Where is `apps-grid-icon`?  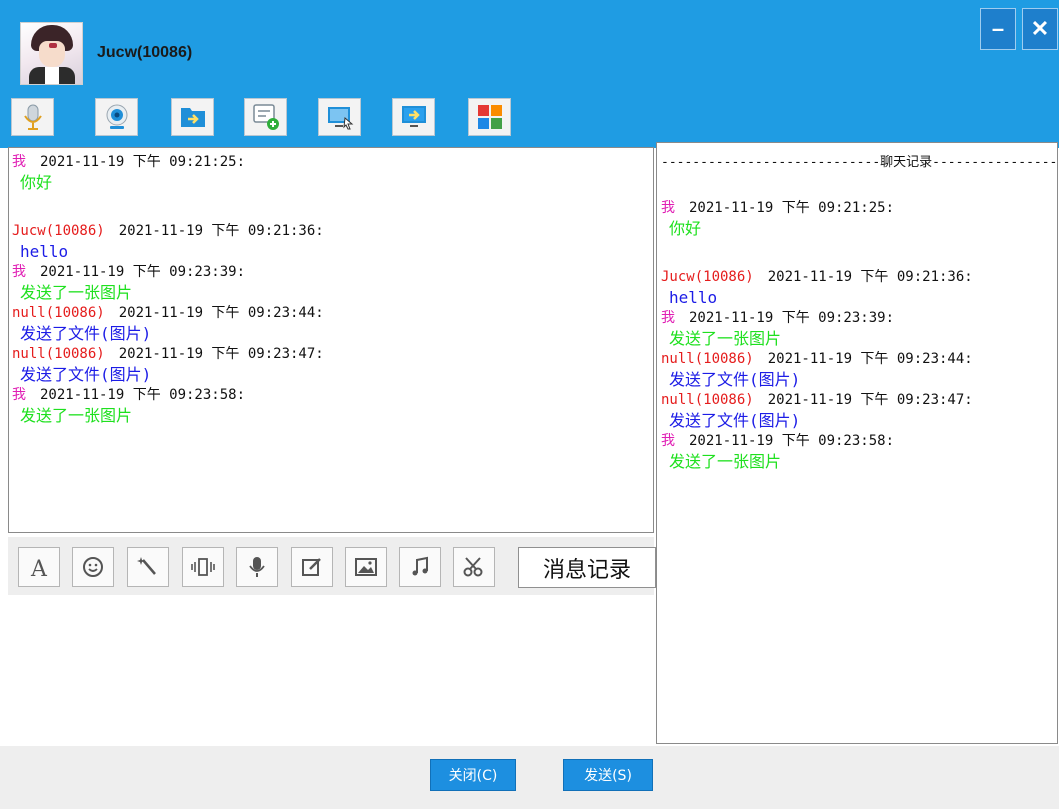 apps-grid-icon is located at coordinates (489, 117).